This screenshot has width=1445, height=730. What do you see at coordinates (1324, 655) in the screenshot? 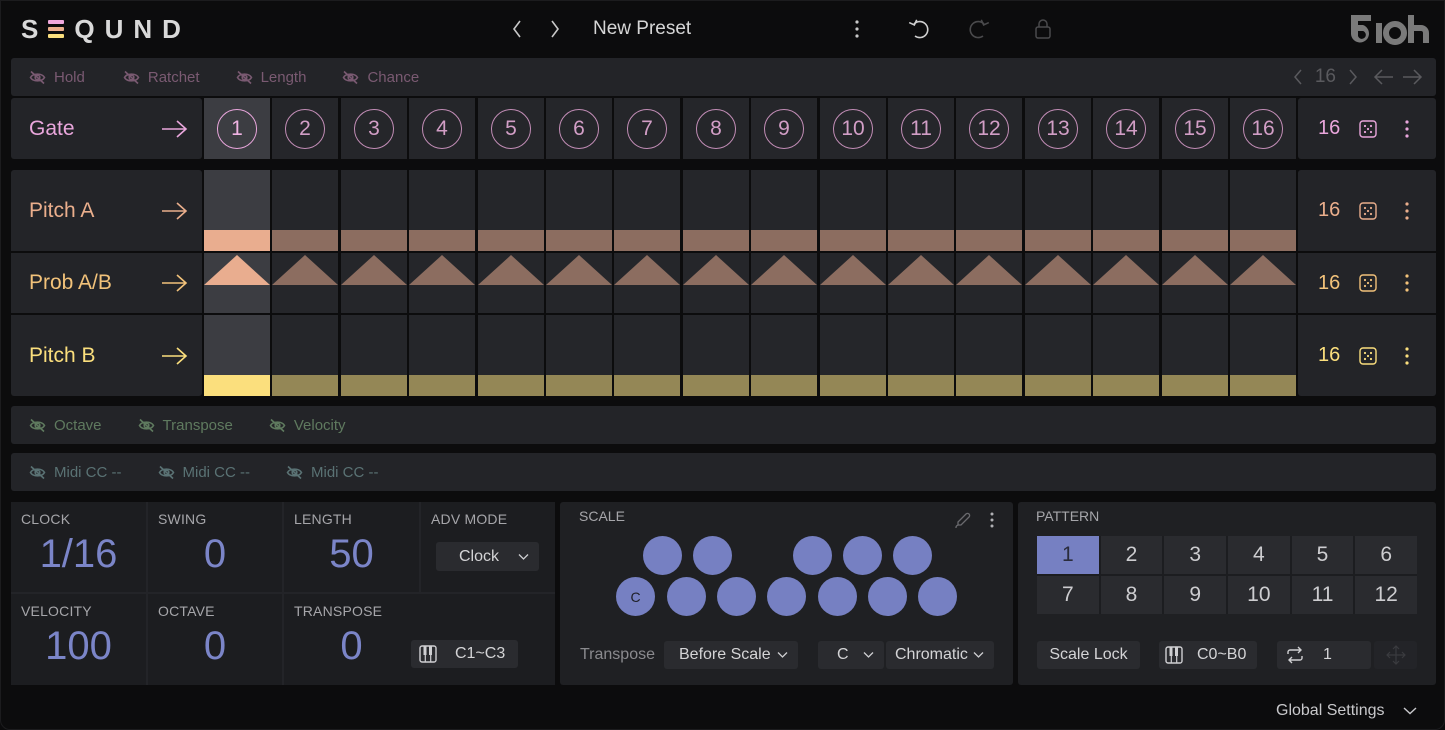
I see `pattern-repeat-field: 1` at bounding box center [1324, 655].